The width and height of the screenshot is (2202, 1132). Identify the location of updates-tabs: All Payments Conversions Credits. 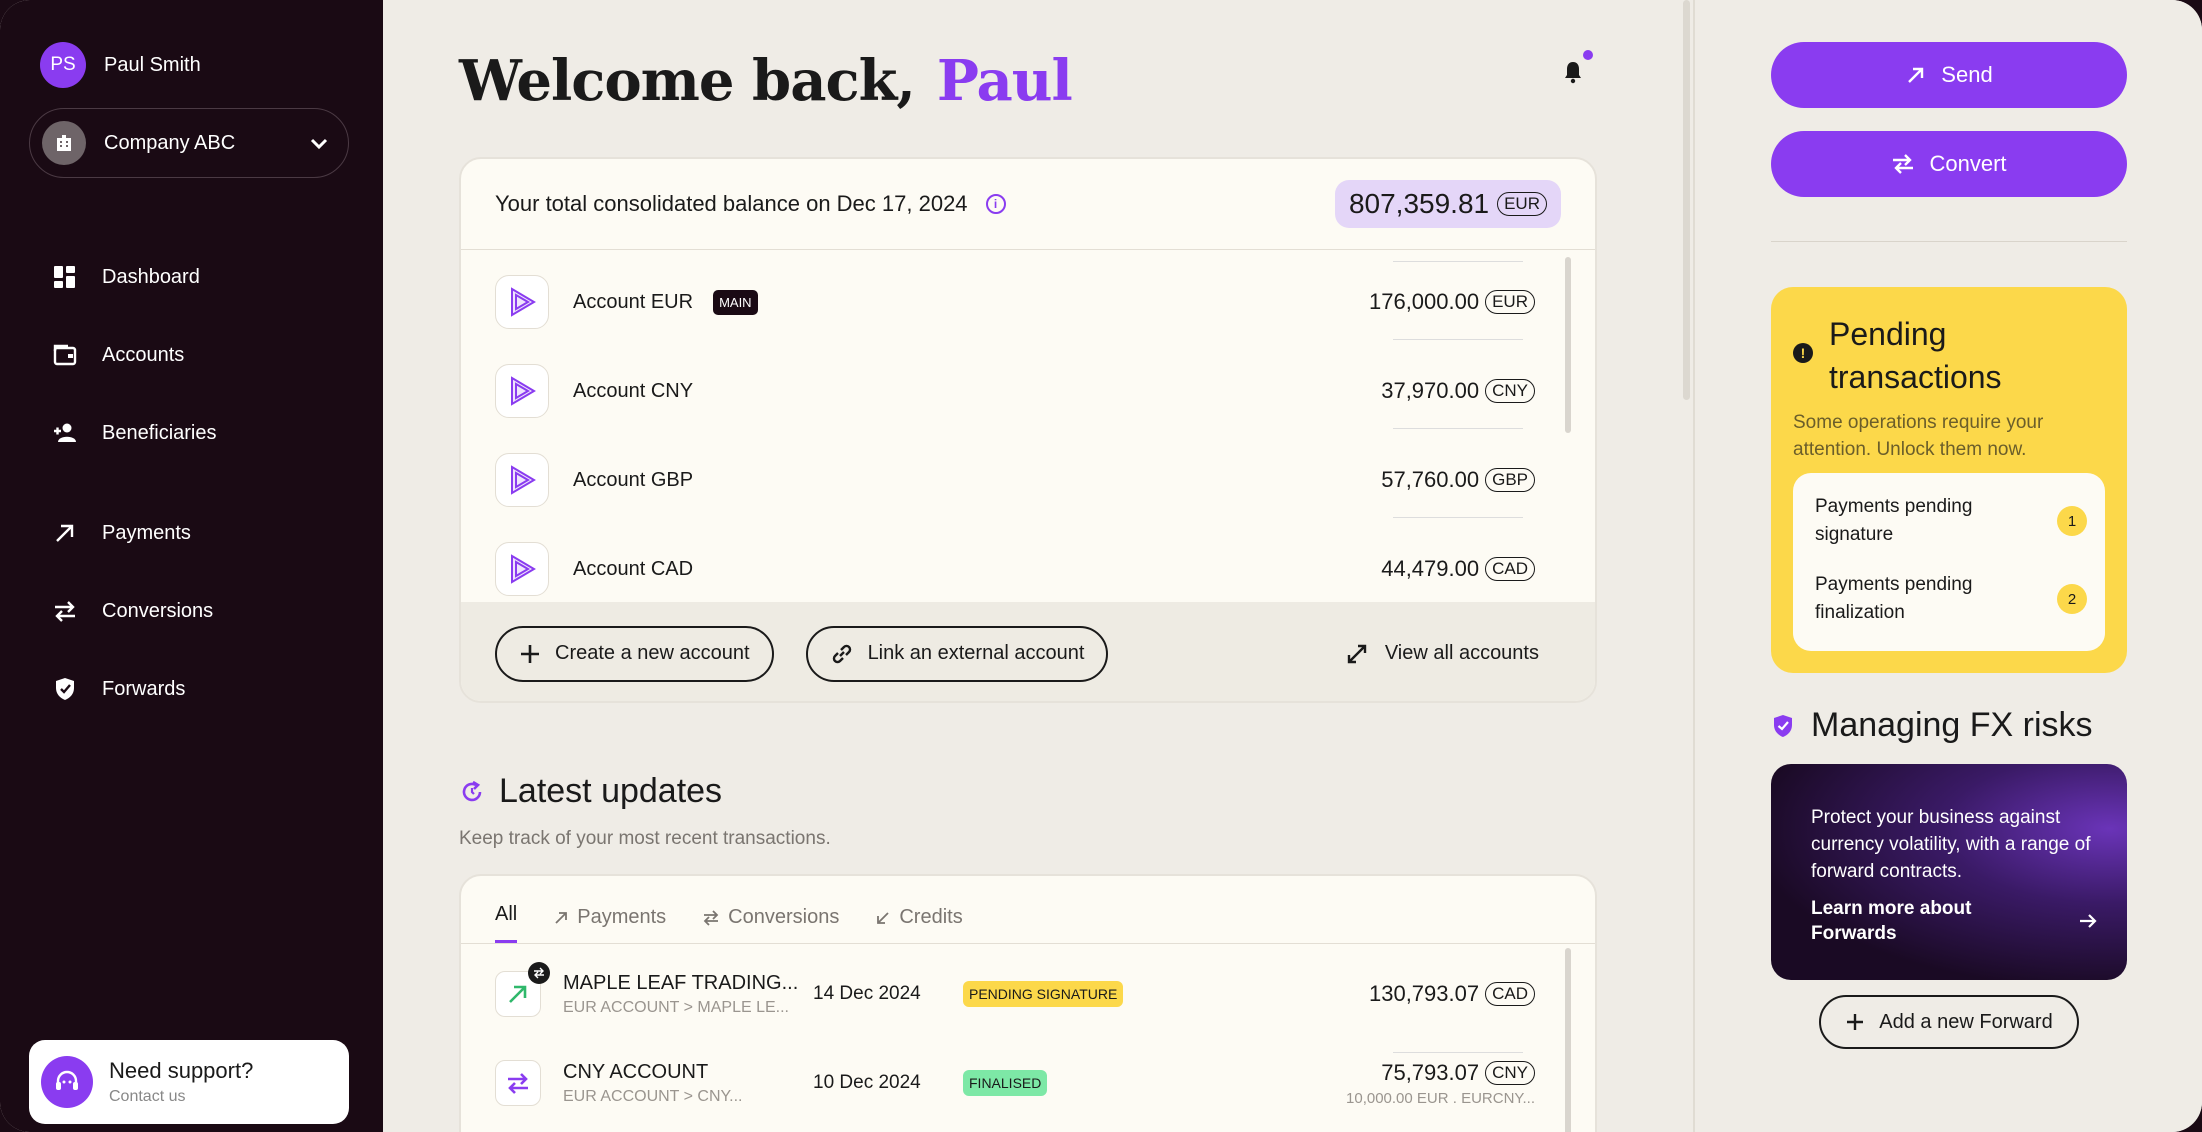
(1028, 910).